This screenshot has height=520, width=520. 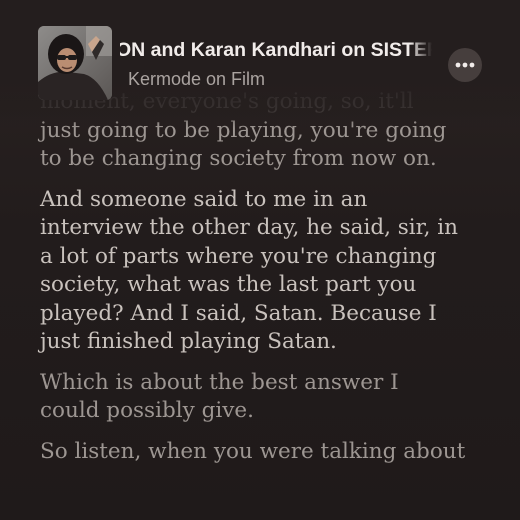 I want to click on transcript-line: just finished playing Satan., so click(x=188, y=341).